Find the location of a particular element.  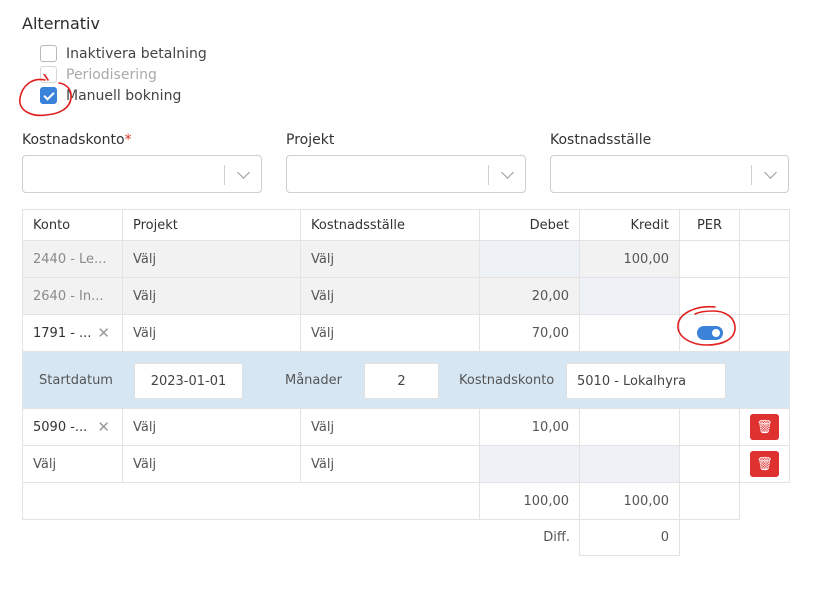

checkbox-manuell-bokning: Manuell bokning is located at coordinates (110, 95).